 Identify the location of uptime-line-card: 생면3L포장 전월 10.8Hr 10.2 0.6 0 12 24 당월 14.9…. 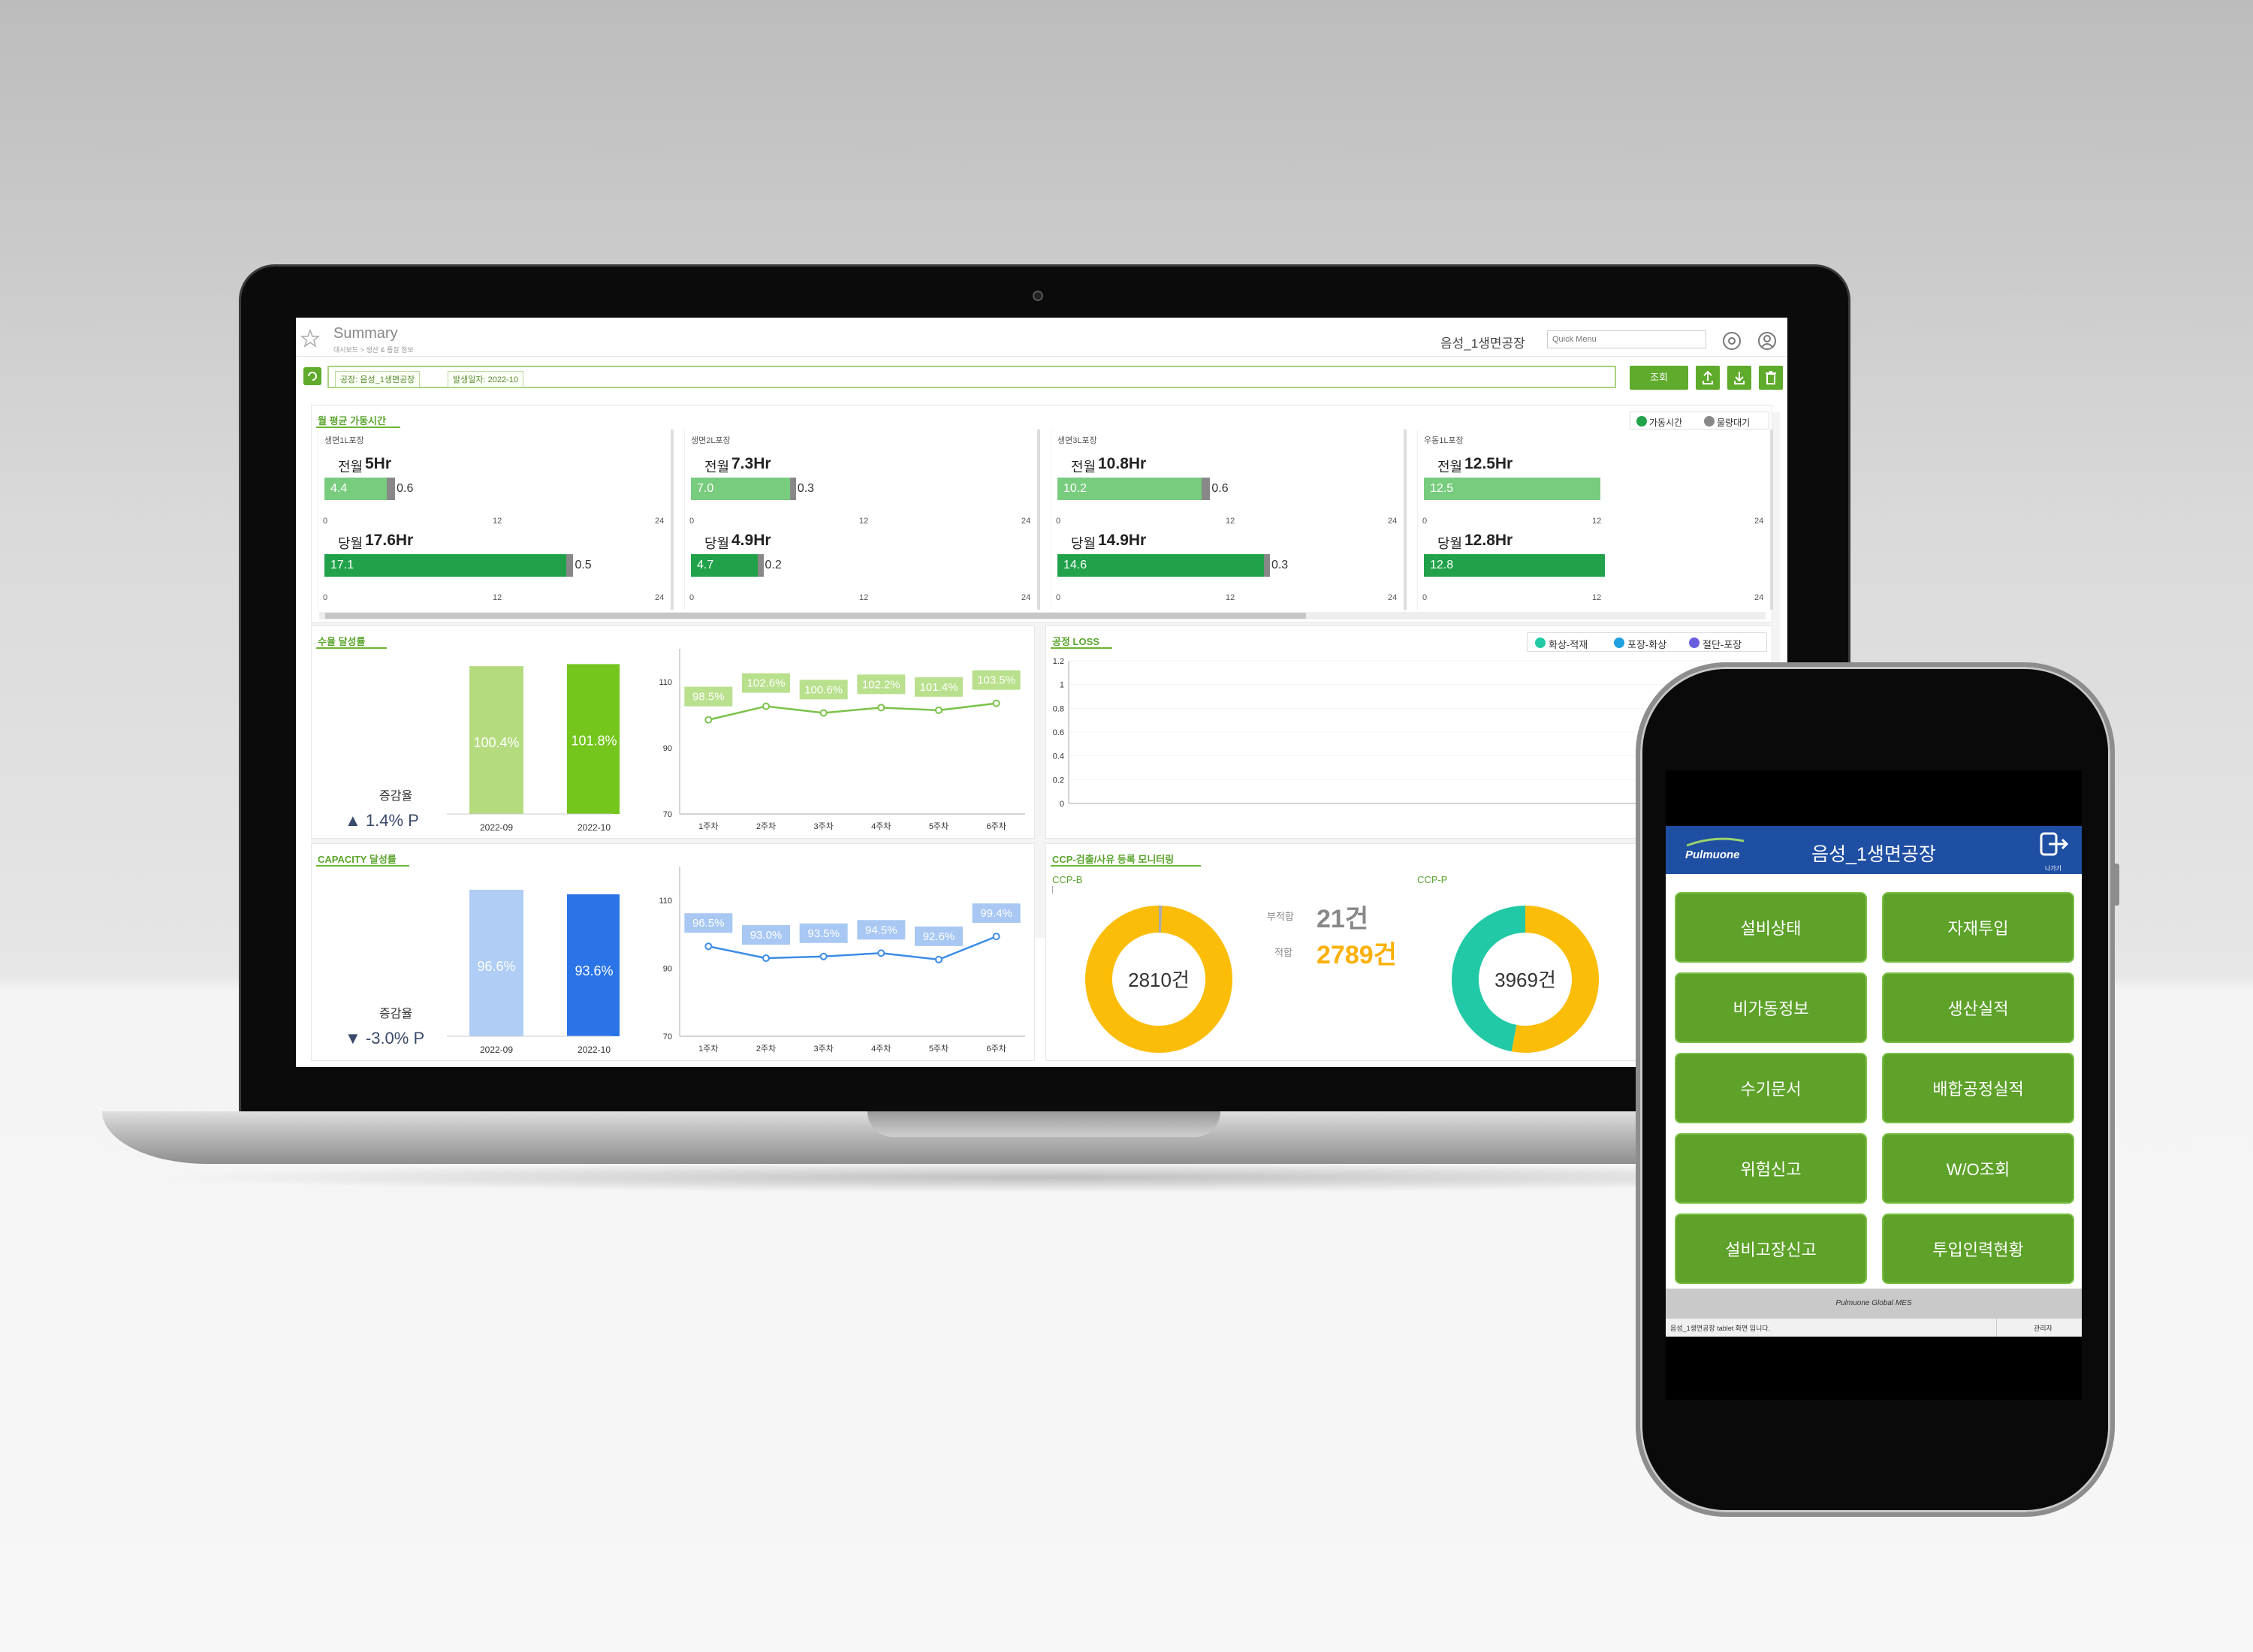
(1229, 520).